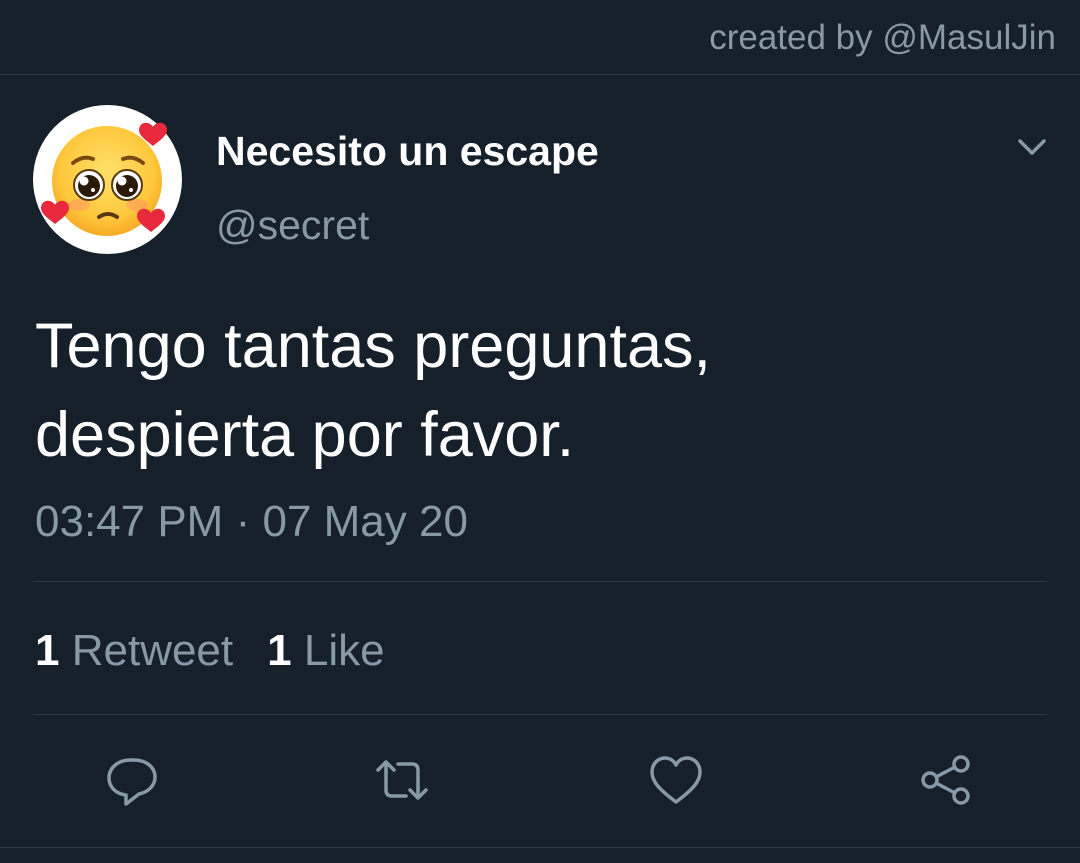 This screenshot has height=863, width=1080. What do you see at coordinates (104, 179) in the screenshot?
I see `pleading-face-with-hearts-icon` at bounding box center [104, 179].